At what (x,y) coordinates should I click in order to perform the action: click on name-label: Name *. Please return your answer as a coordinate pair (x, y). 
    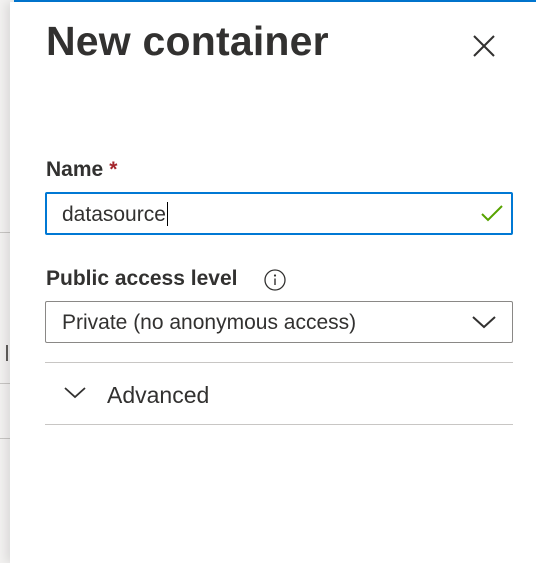
    Looking at the image, I should click on (81, 170).